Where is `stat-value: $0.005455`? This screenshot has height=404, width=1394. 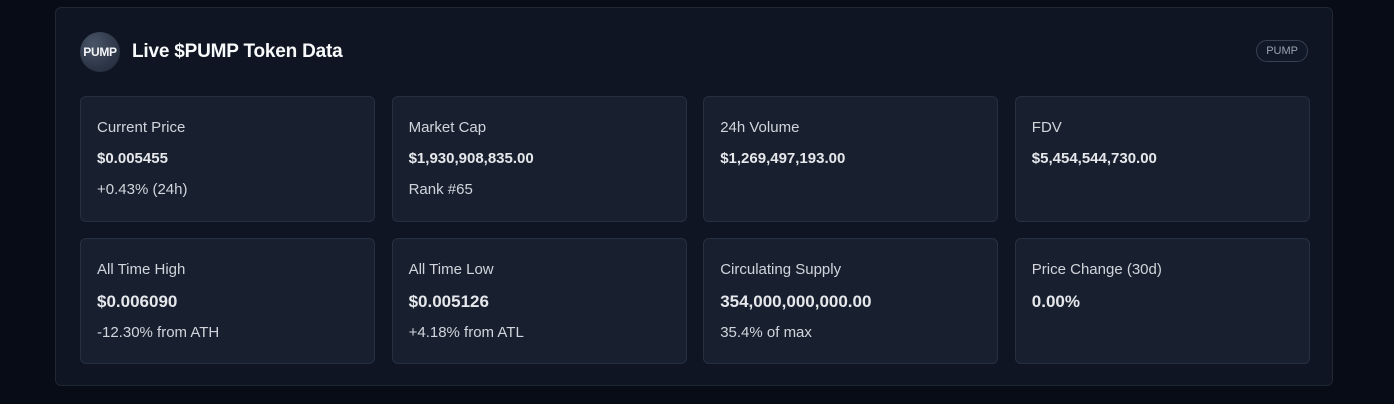 stat-value: $0.005455 is located at coordinates (132, 158).